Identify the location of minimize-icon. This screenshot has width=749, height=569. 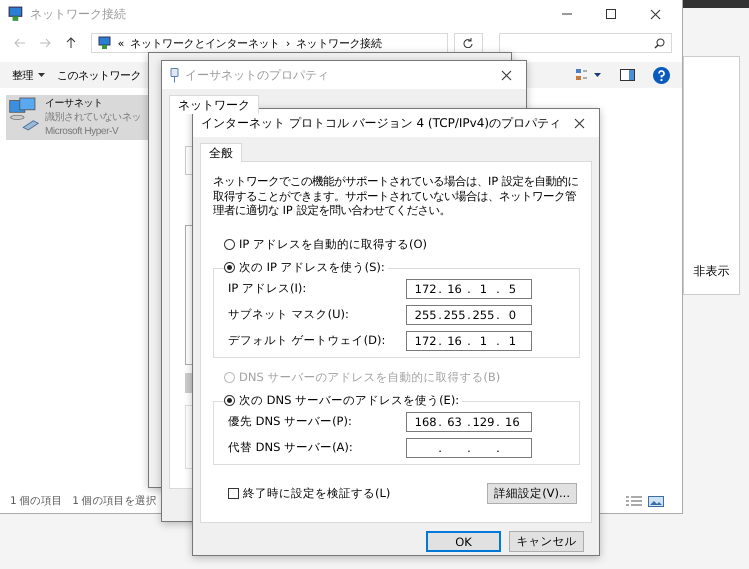
(567, 14).